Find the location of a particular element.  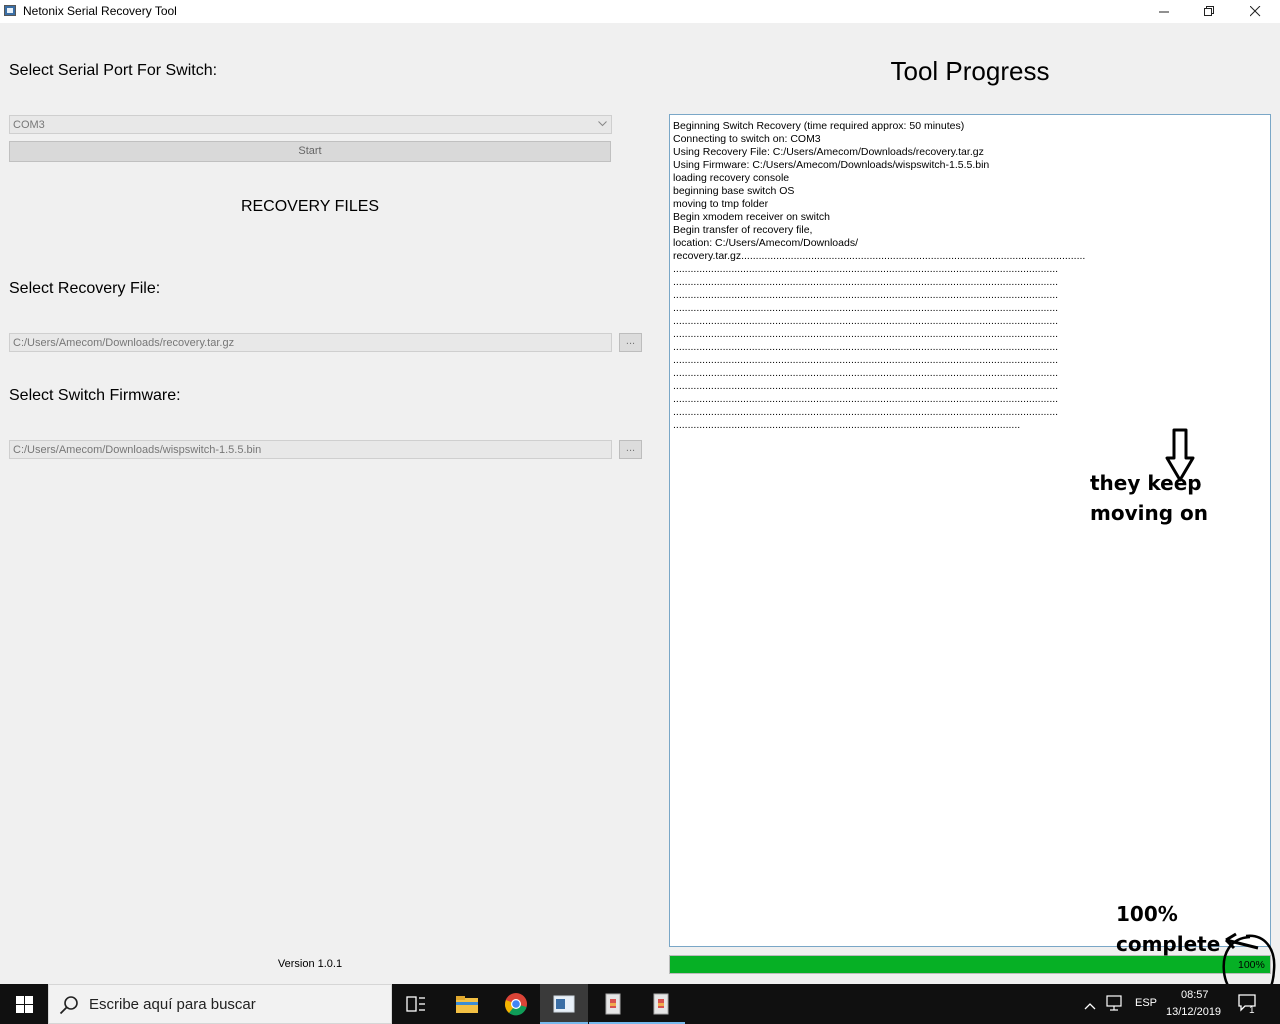

notification-count: 1 is located at coordinates (1252, 1010).